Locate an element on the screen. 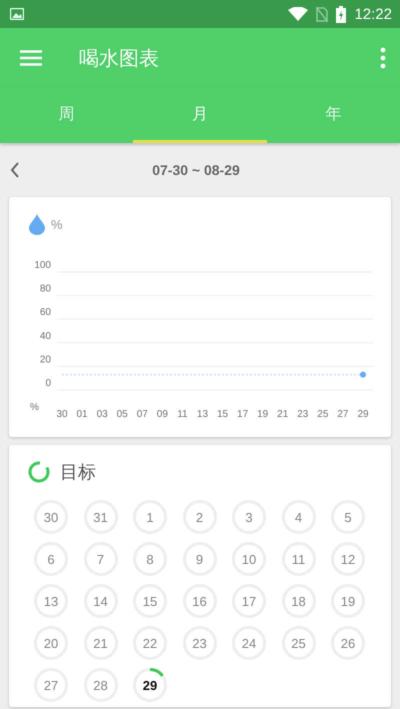 Image resolution: width=400 pixels, height=709 pixels. y-tick-label: 100 is located at coordinates (42, 265).